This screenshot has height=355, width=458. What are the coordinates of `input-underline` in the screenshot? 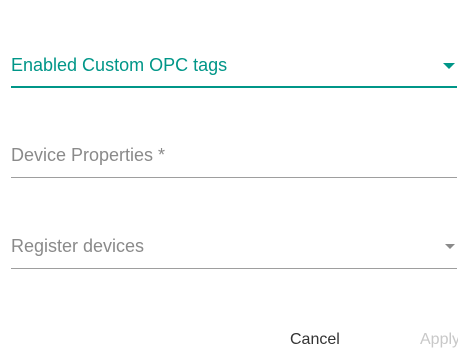 It's located at (234, 177).